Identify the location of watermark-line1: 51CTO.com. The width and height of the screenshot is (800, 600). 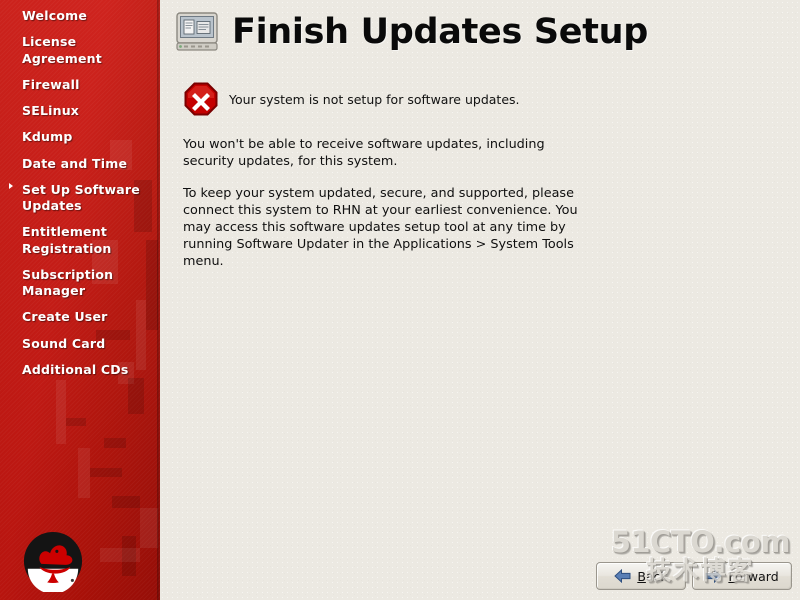
(700, 541).